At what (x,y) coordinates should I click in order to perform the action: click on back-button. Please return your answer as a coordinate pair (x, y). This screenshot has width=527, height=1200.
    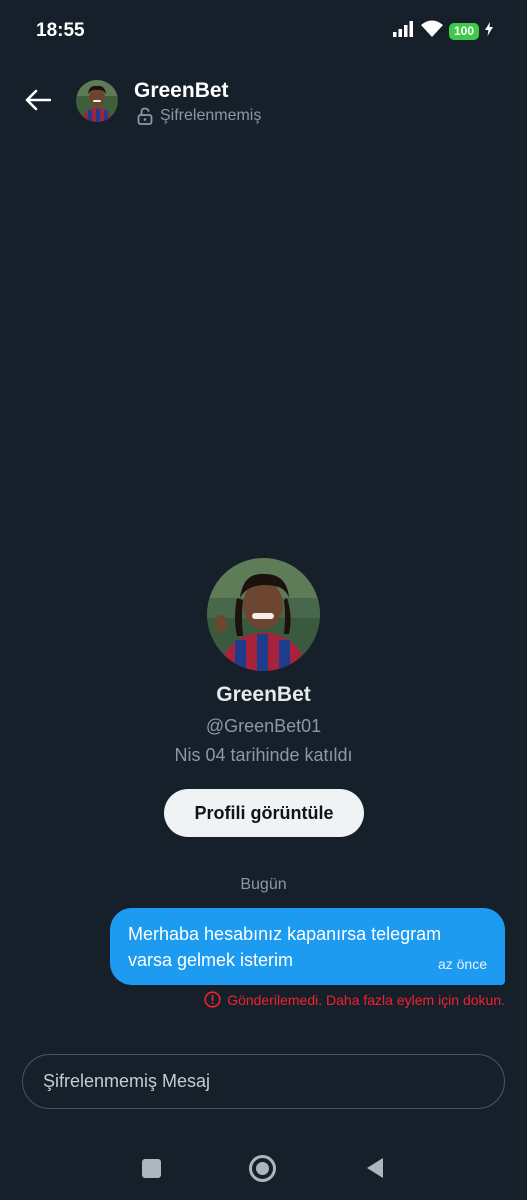
    Looking at the image, I should click on (38, 100).